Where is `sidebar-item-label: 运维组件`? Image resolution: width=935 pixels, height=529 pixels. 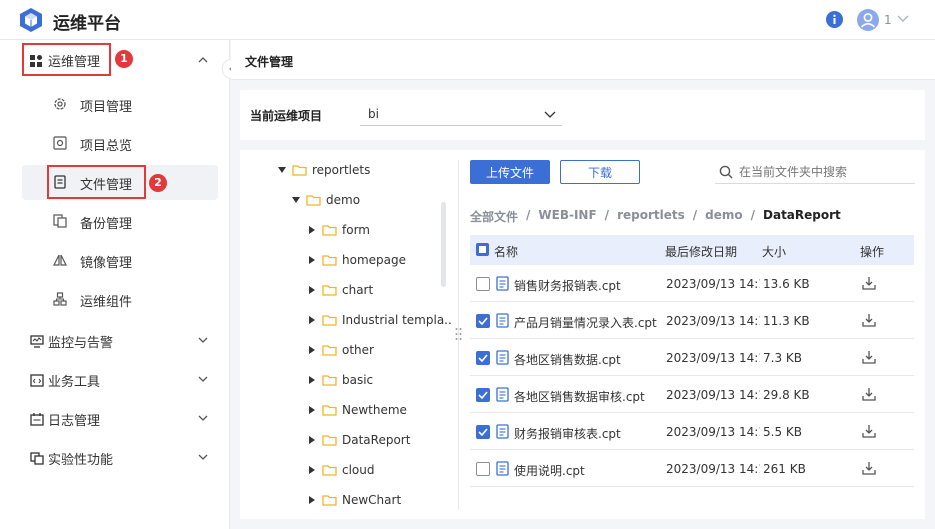 sidebar-item-label: 运维组件 is located at coordinates (106, 302).